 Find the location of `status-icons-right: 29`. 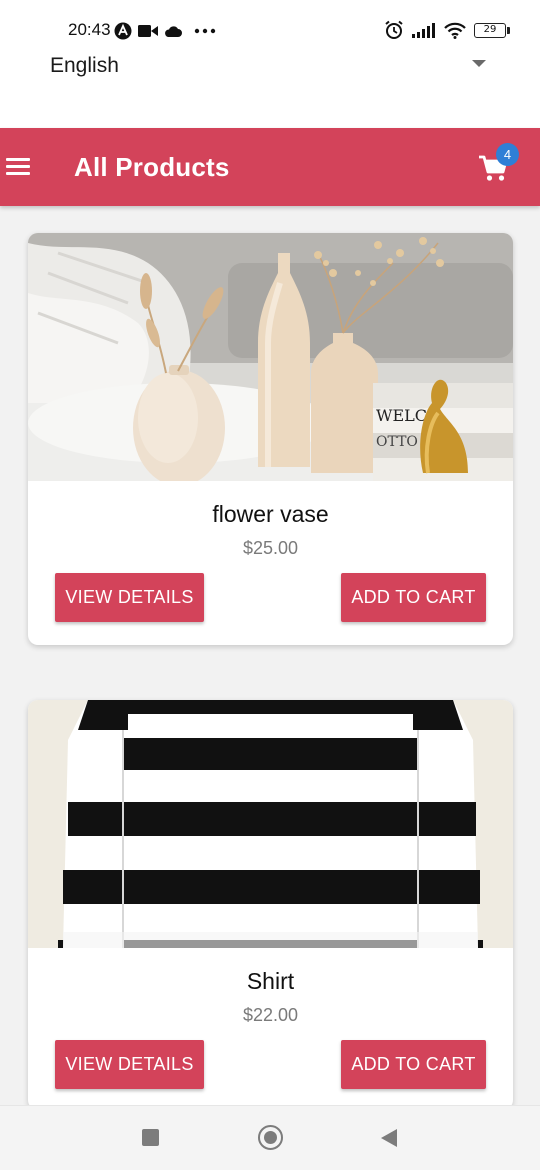

status-icons-right: 29 is located at coordinates (447, 30).